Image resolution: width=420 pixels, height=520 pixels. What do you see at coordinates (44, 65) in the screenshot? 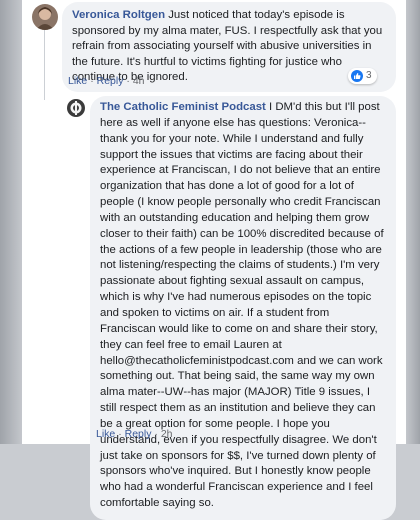
I see `thread-connector` at bounding box center [44, 65].